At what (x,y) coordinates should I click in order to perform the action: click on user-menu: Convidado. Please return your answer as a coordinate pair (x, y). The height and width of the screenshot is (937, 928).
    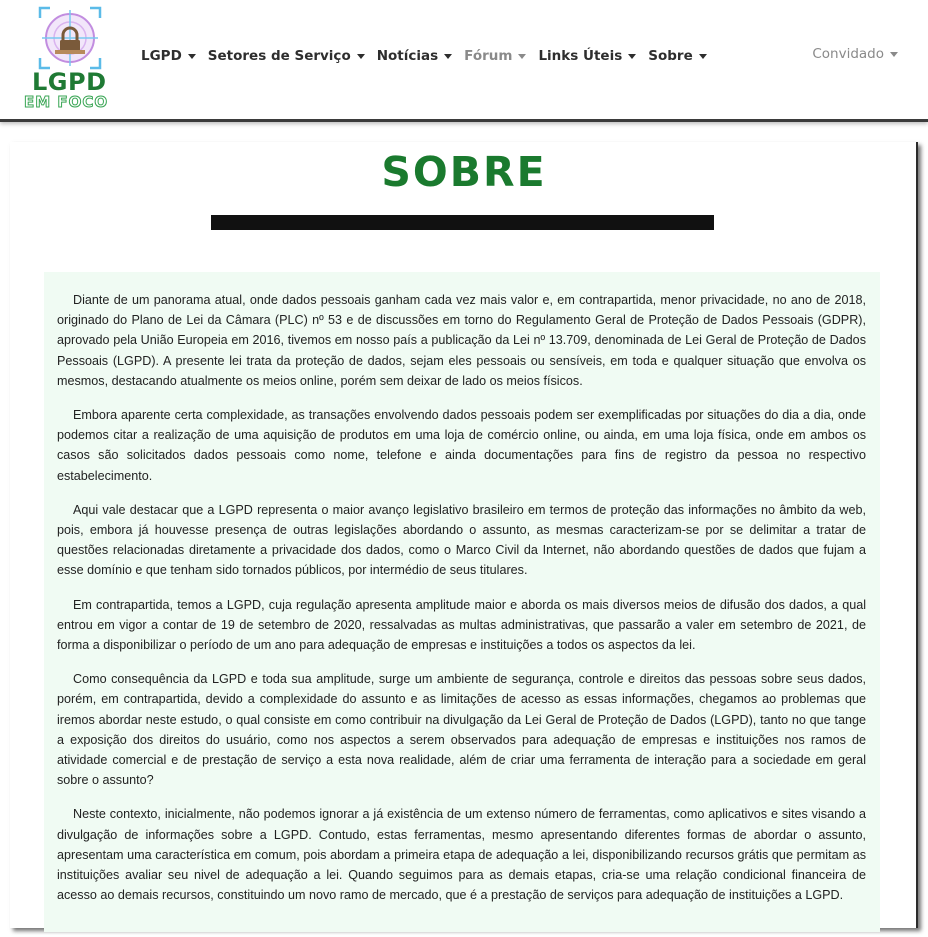
    Looking at the image, I should click on (855, 54).